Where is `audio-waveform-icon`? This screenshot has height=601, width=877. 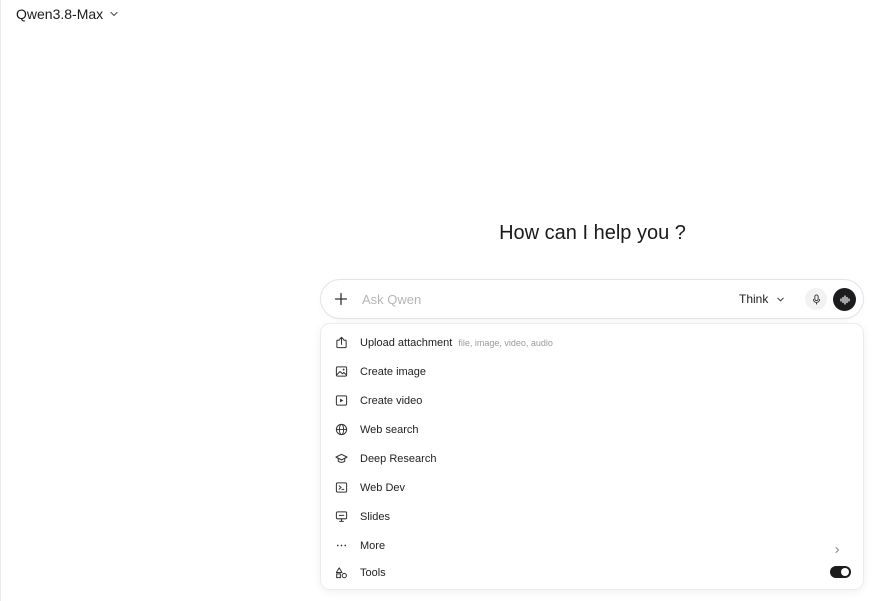
audio-waveform-icon is located at coordinates (844, 299).